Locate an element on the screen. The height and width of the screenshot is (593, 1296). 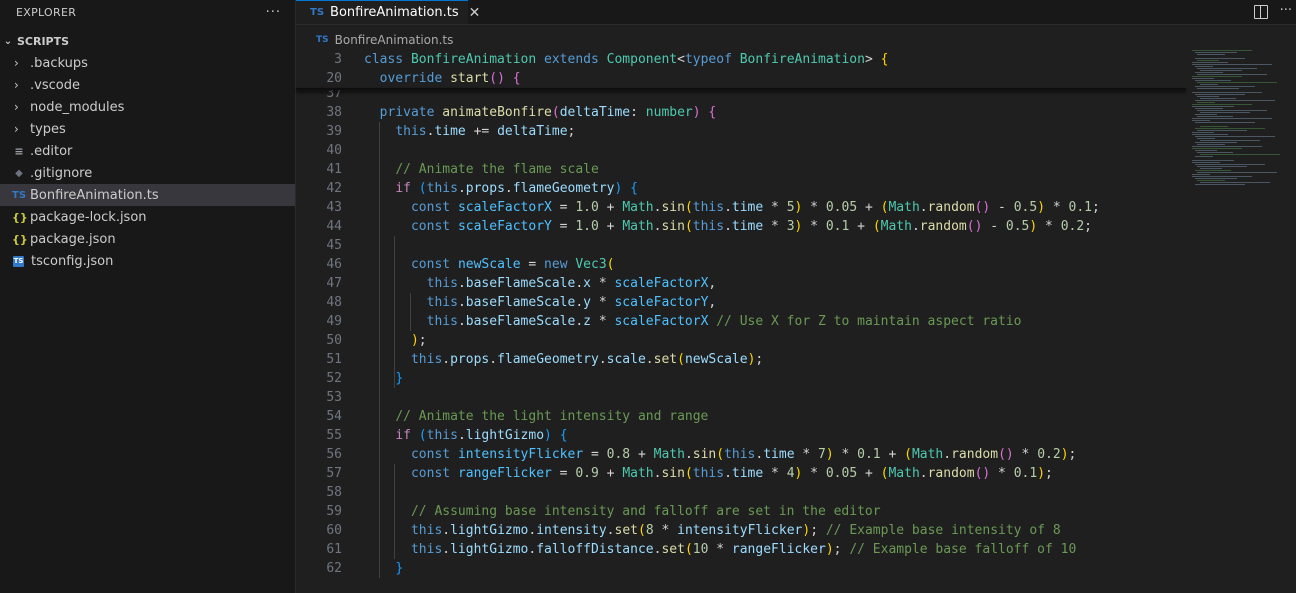
code-token: deltaTime is located at coordinates (595, 112).